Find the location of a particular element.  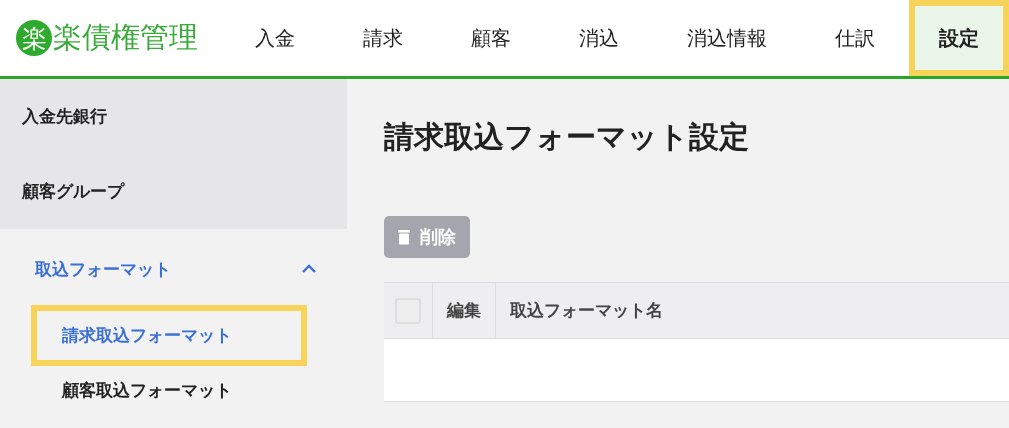

sidebar-item: 顧客グループ is located at coordinates (173, 191).